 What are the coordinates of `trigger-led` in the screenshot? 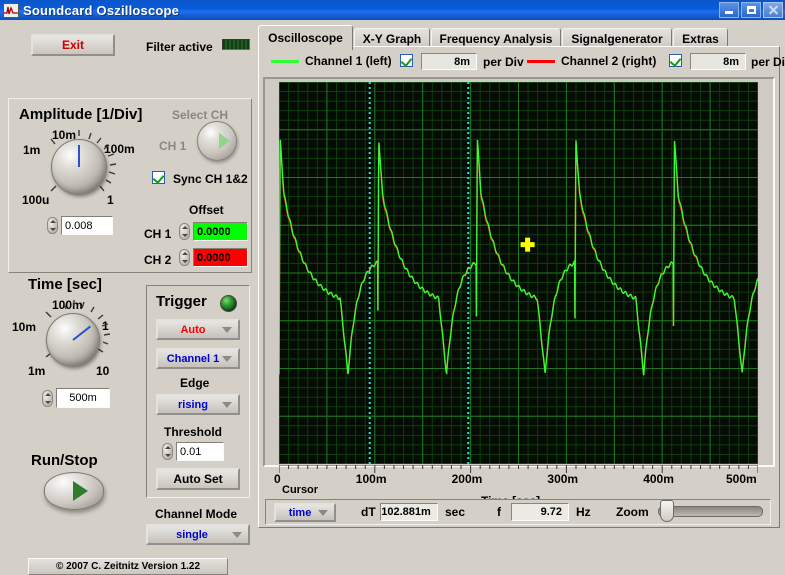 It's located at (228, 303).